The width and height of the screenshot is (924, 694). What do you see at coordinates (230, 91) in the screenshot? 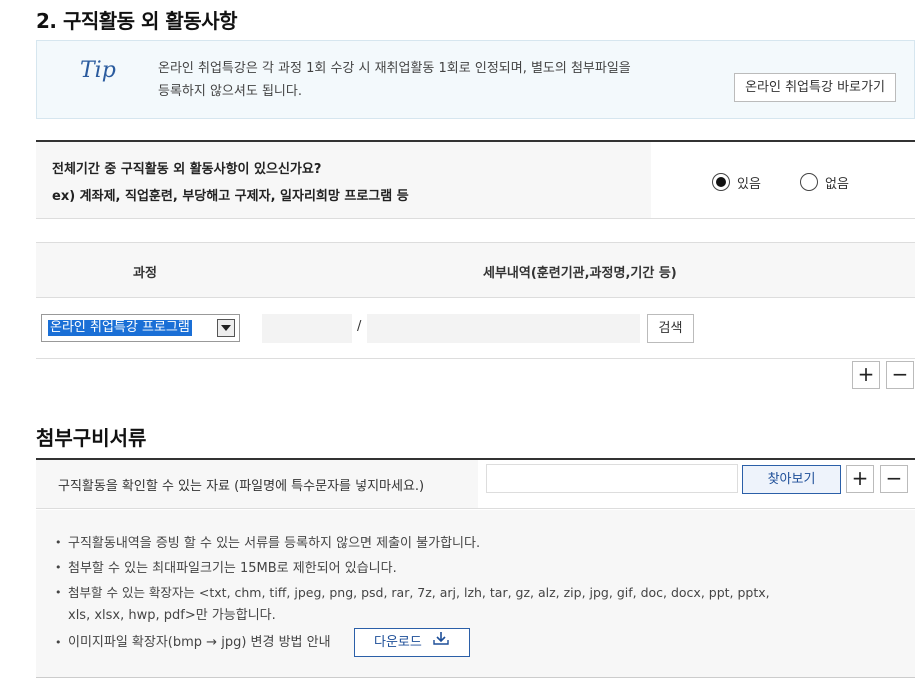
I see `tip-text-line2: 등록하지 않으셔도 됩니다.` at bounding box center [230, 91].